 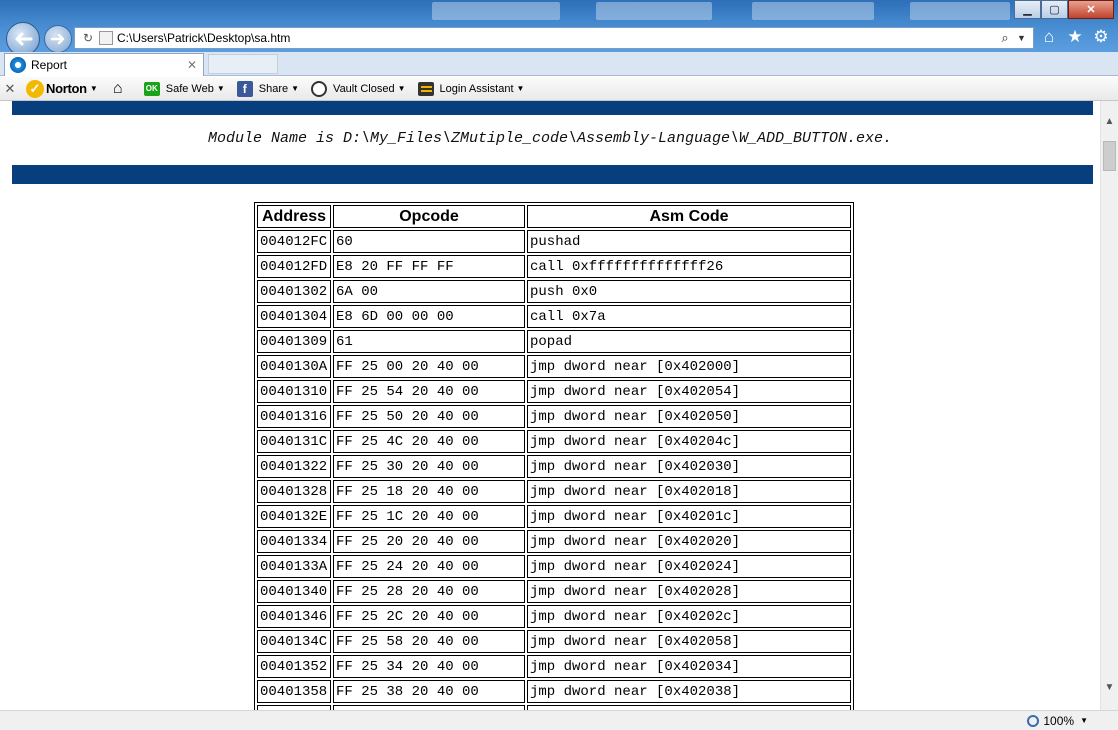 I want to click on tab-report: Report ✕, so click(x=104, y=64).